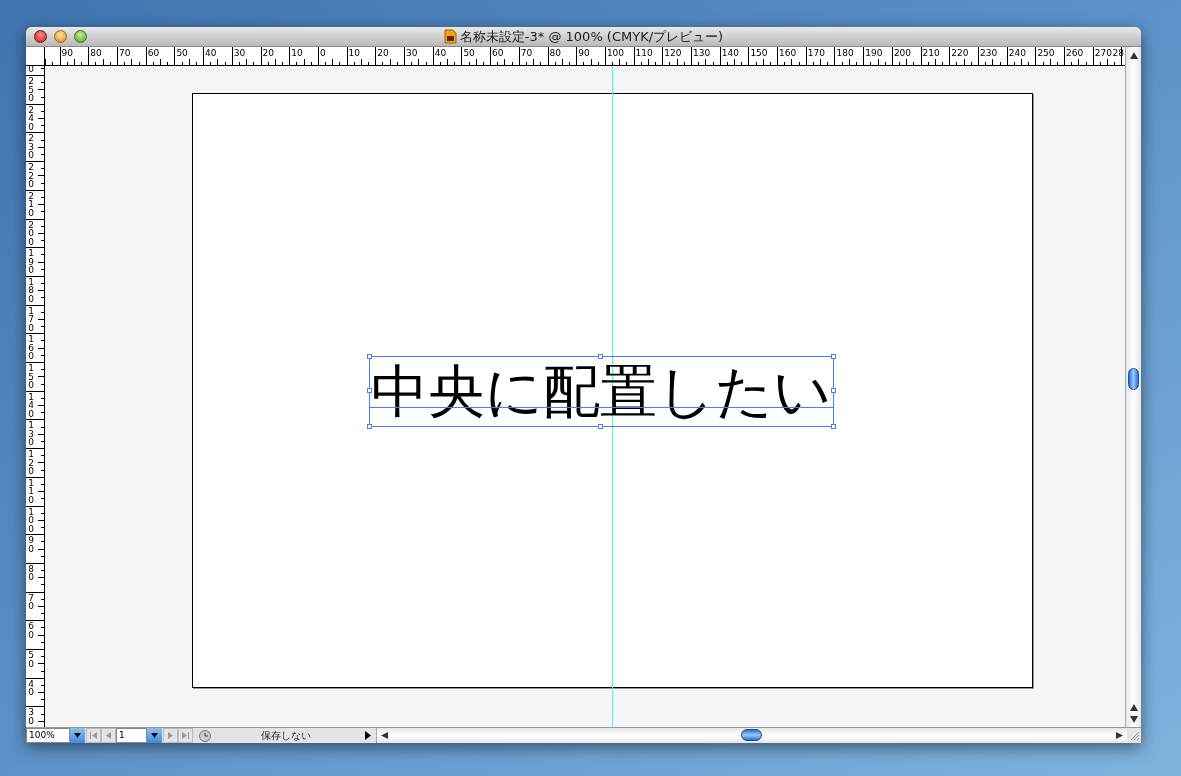 This screenshot has width=1181, height=776. I want to click on scroll-down-icon, so click(1134, 719).